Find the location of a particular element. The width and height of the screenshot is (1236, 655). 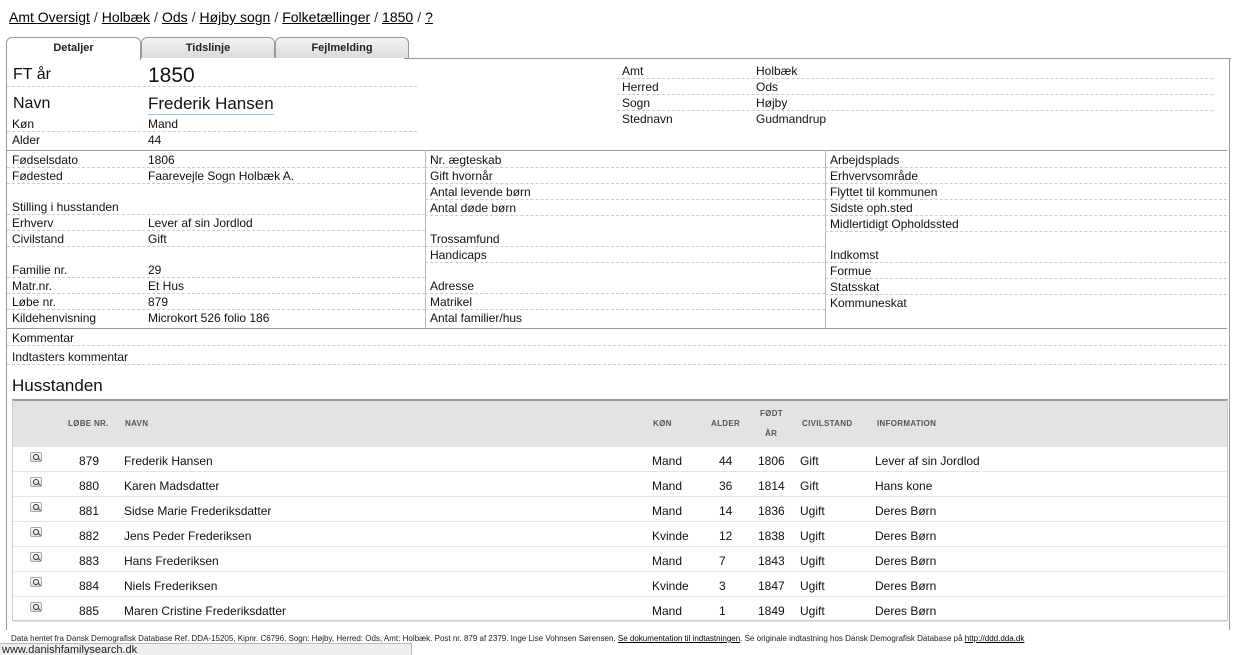

breadcrumb-link: Ods is located at coordinates (175, 17).